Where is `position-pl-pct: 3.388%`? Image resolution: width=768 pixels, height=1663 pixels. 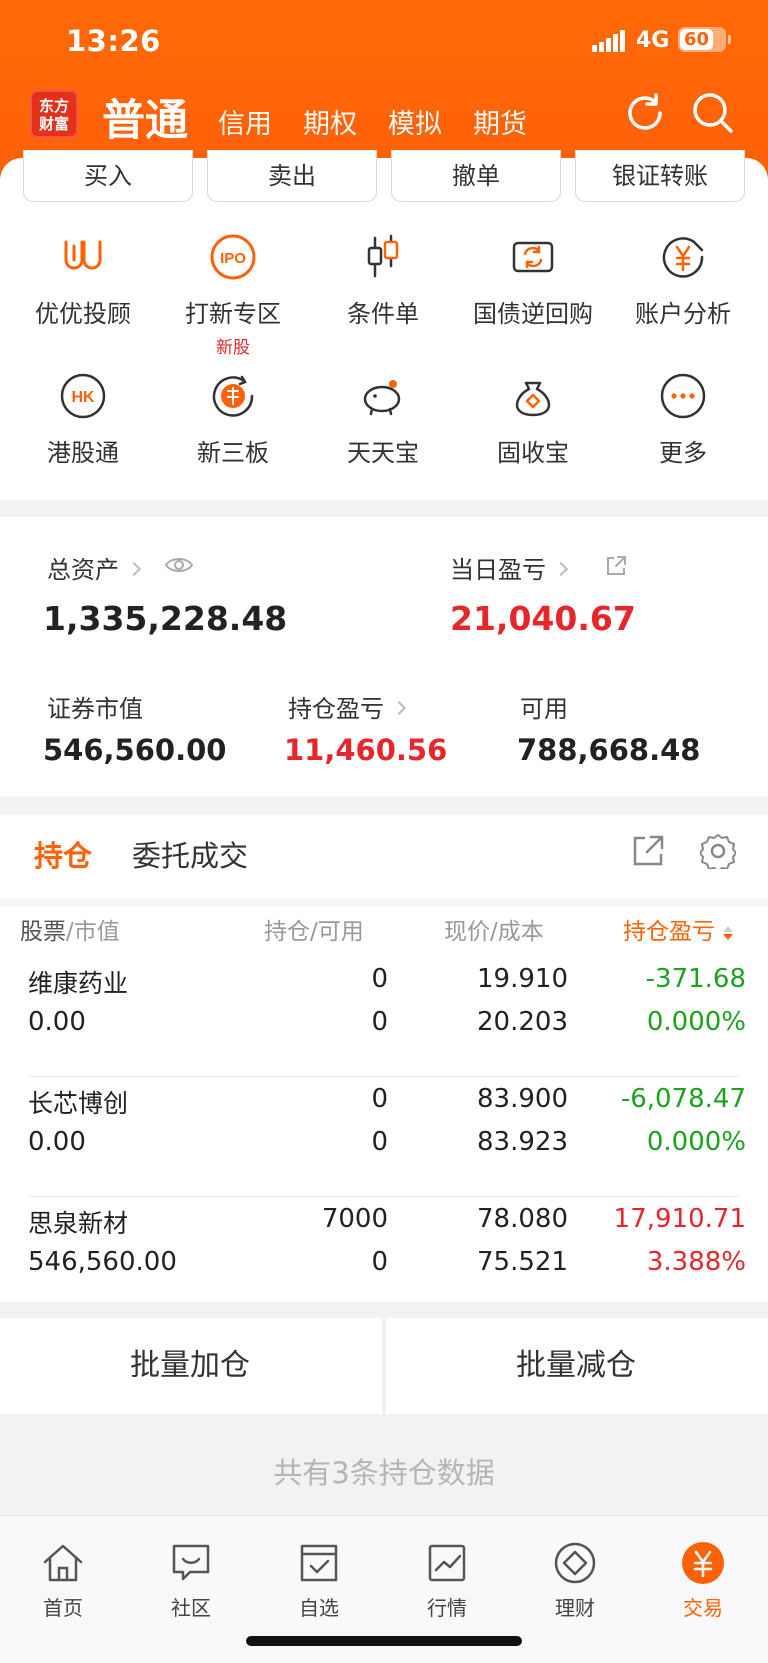 position-pl-pct: 3.388% is located at coordinates (696, 1262).